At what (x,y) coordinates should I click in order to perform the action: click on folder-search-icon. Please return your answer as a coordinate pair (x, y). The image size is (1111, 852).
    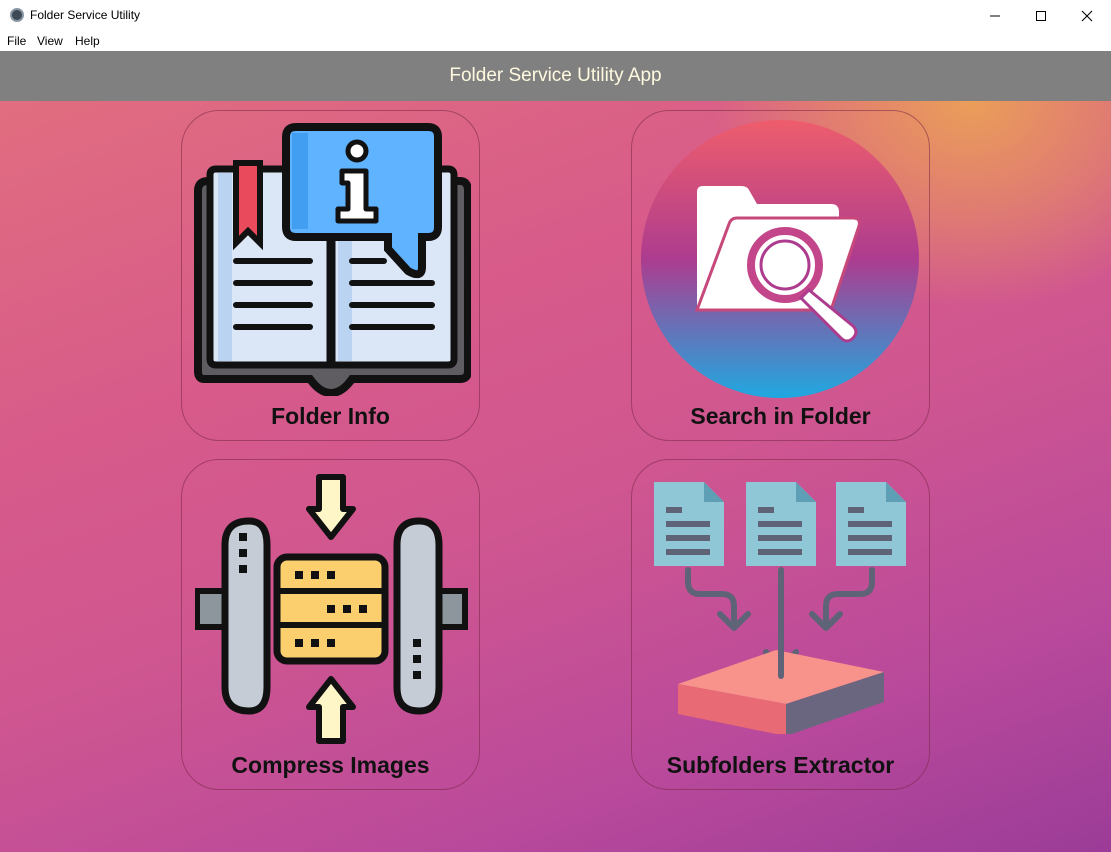
    Looking at the image, I should click on (780, 259).